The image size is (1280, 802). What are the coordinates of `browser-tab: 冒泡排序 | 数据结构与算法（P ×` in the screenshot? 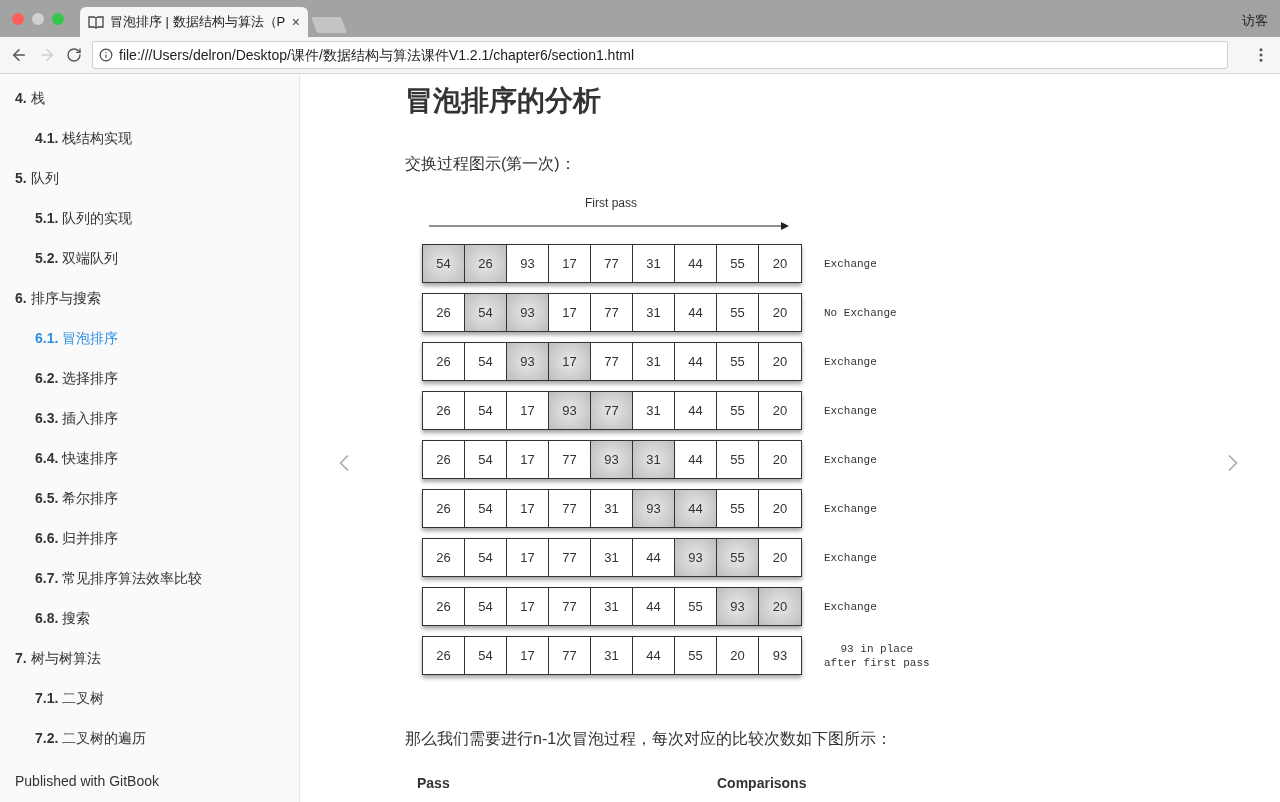 It's located at (194, 22).